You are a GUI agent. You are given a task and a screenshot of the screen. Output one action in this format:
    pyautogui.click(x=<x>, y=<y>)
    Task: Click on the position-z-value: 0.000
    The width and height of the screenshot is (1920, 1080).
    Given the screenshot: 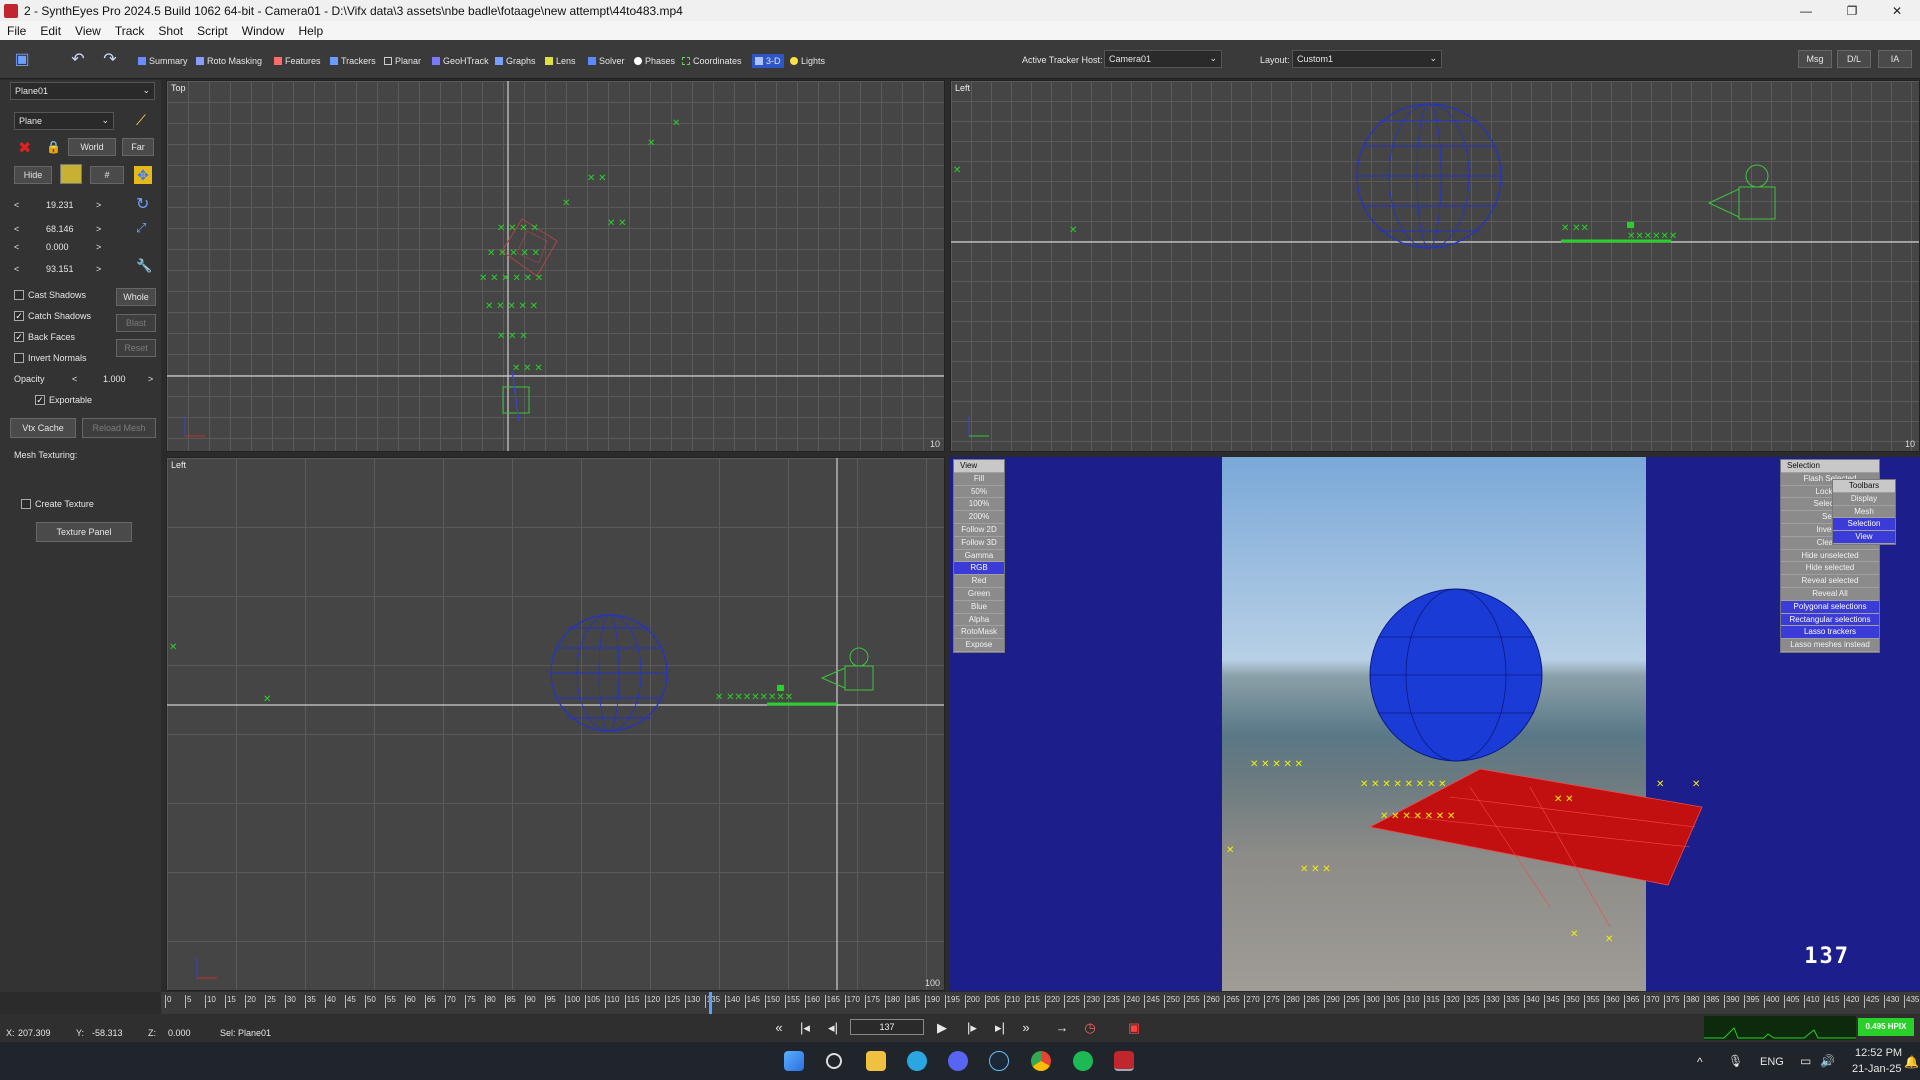 What is the action you would take?
    pyautogui.click(x=57, y=247)
    